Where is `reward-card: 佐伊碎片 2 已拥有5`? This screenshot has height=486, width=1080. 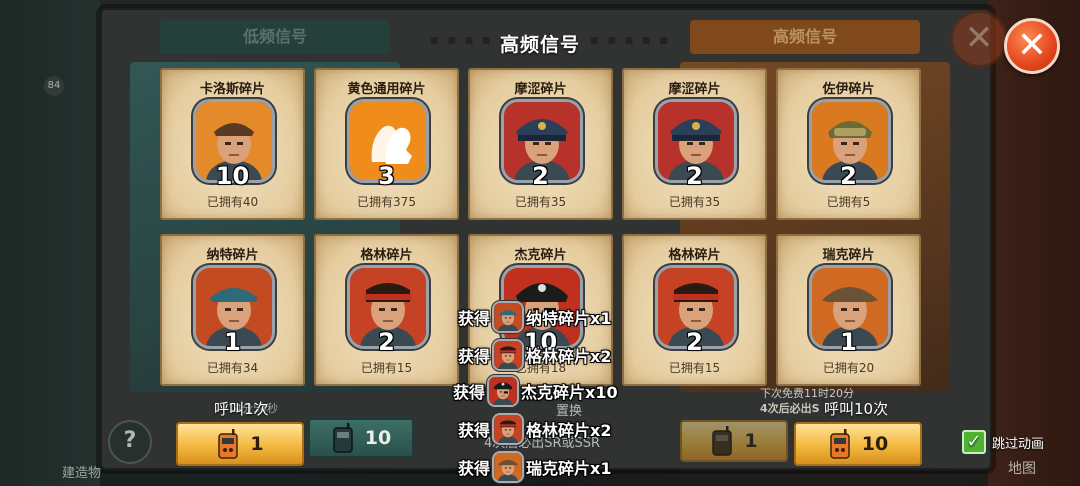 reward-card: 佐伊碎片 2 已拥有5 is located at coordinates (848, 144).